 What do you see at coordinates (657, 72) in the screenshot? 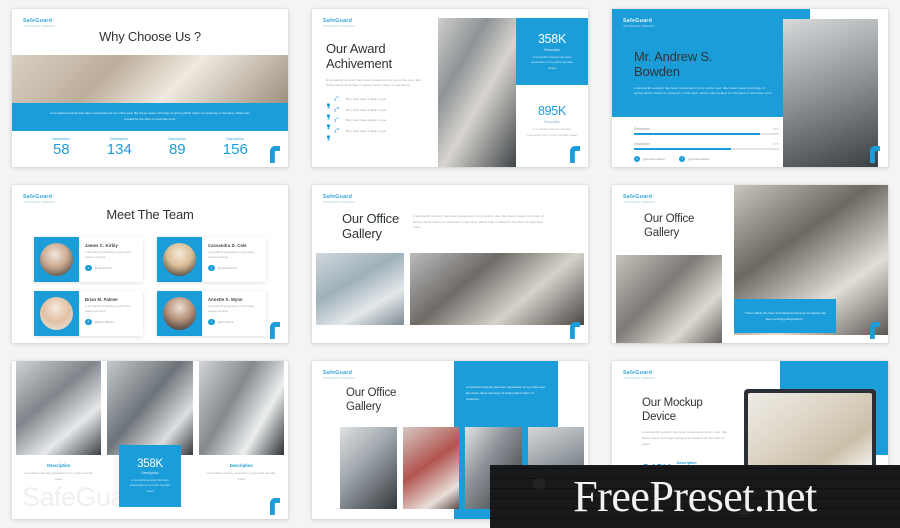
I see `page-title-line2: Bowden` at bounding box center [657, 72].